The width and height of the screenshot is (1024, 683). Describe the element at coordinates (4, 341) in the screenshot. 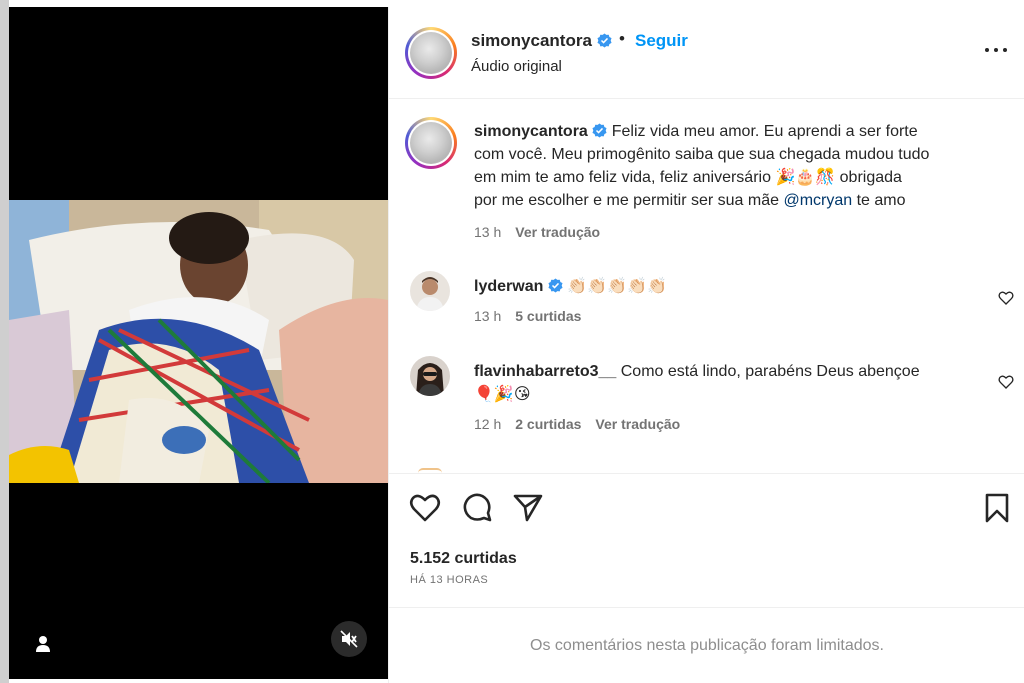

I see `window-edge` at that location.